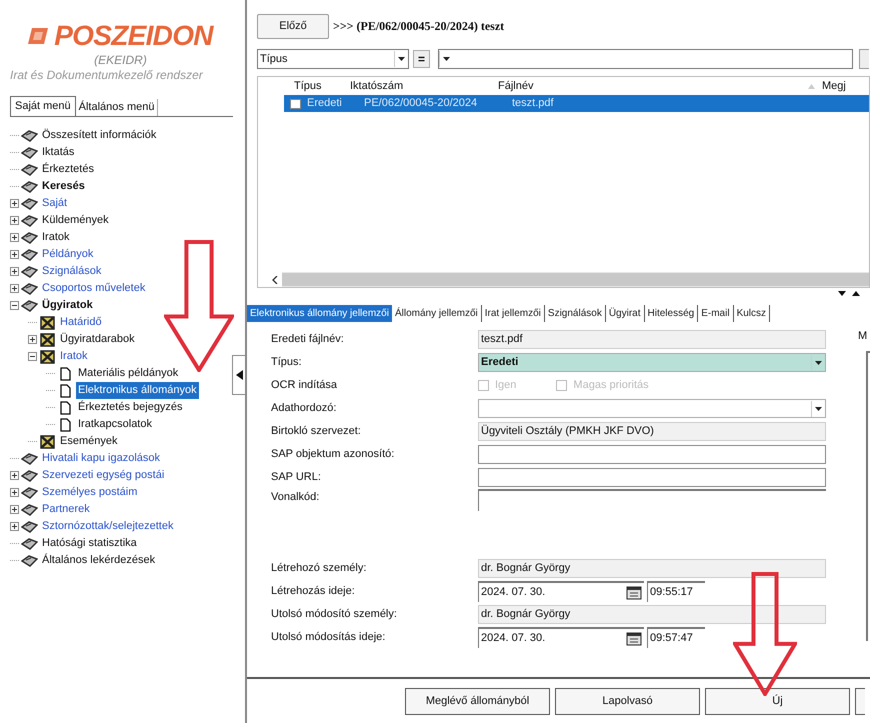 The width and height of the screenshot is (870, 723). Describe the element at coordinates (115, 424) in the screenshot. I see `tree-item: Iratkapcsolatok` at that location.